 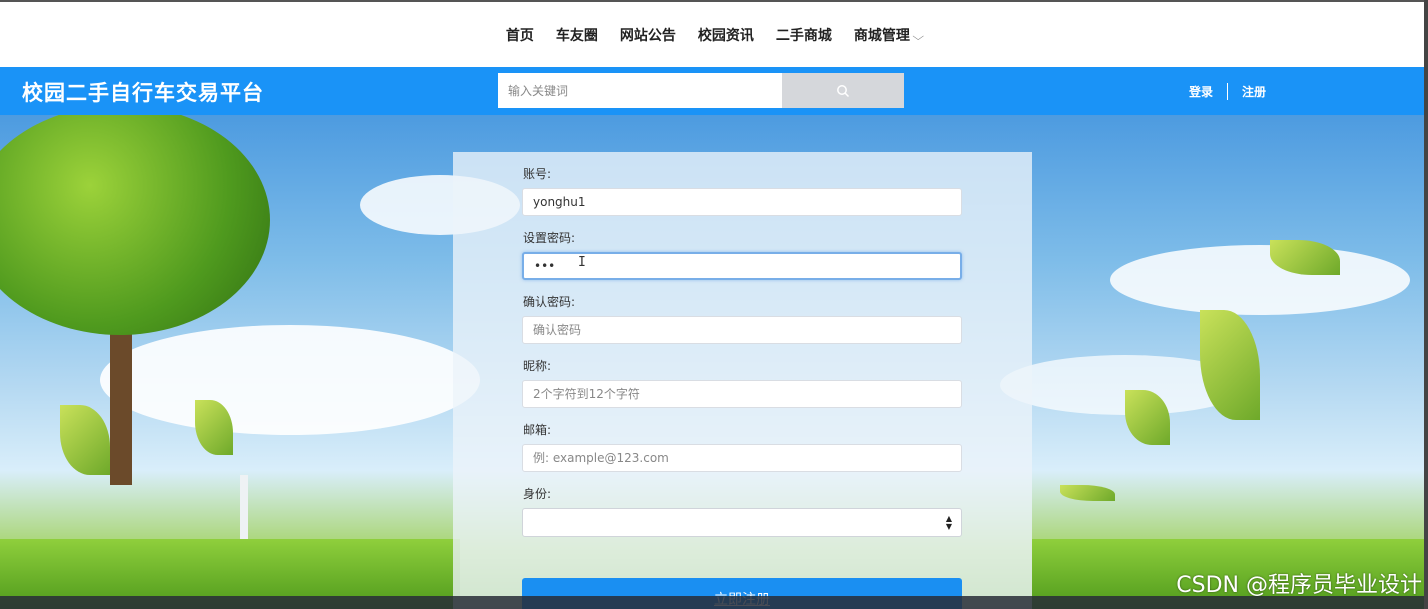 I want to click on auth-links: 登录 注册, so click(x=1227, y=91).